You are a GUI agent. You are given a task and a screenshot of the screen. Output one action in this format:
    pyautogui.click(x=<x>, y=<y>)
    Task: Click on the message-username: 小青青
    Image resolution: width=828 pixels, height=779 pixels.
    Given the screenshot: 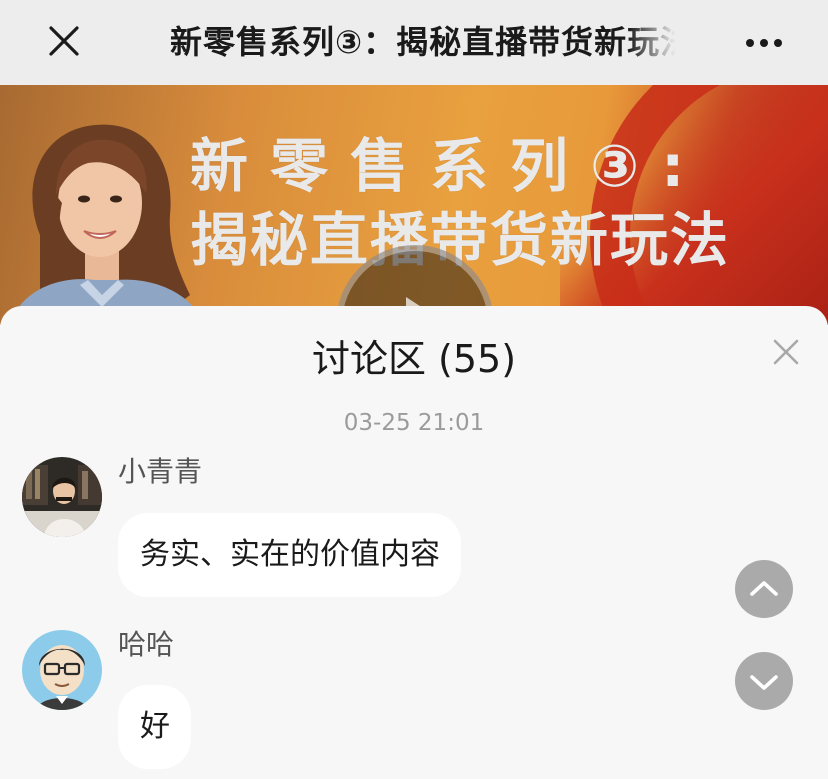 What is the action you would take?
    pyautogui.click(x=160, y=471)
    